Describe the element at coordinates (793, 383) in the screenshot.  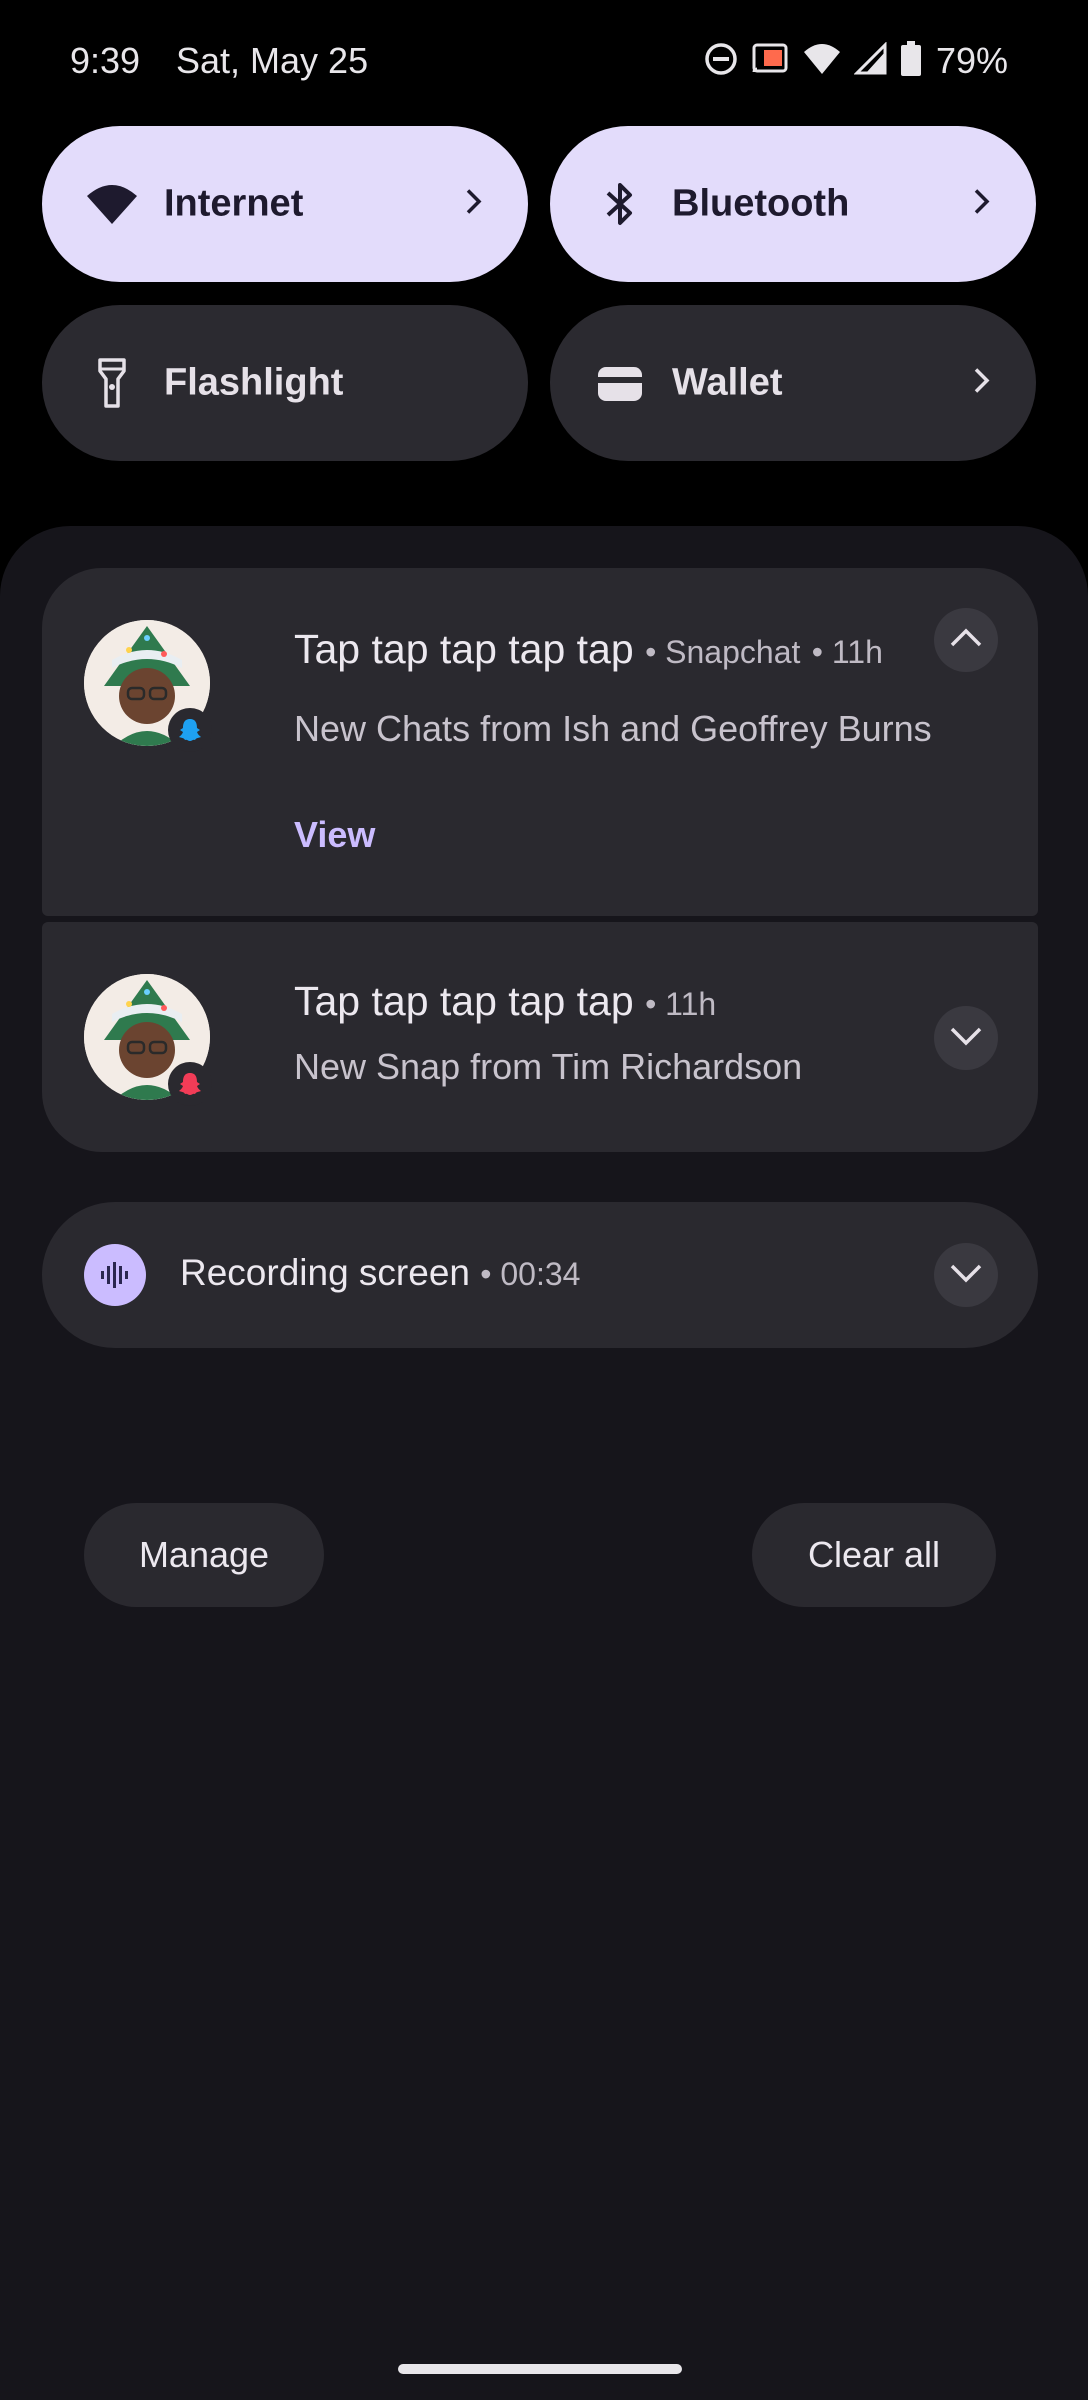
I see `tile-wallet: Wallet` at that location.